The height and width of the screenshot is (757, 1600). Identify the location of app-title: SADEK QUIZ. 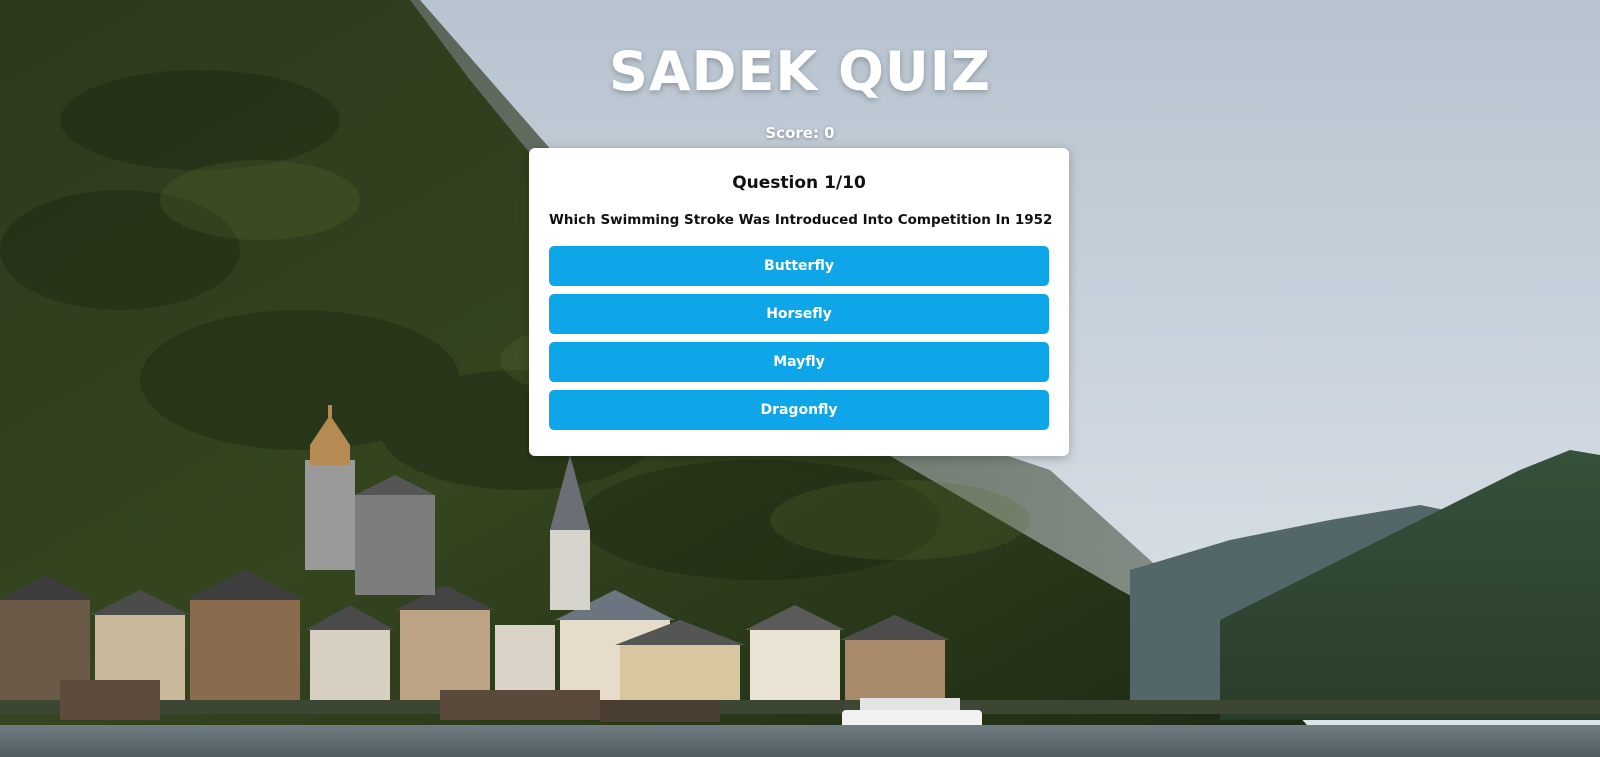
(800, 71).